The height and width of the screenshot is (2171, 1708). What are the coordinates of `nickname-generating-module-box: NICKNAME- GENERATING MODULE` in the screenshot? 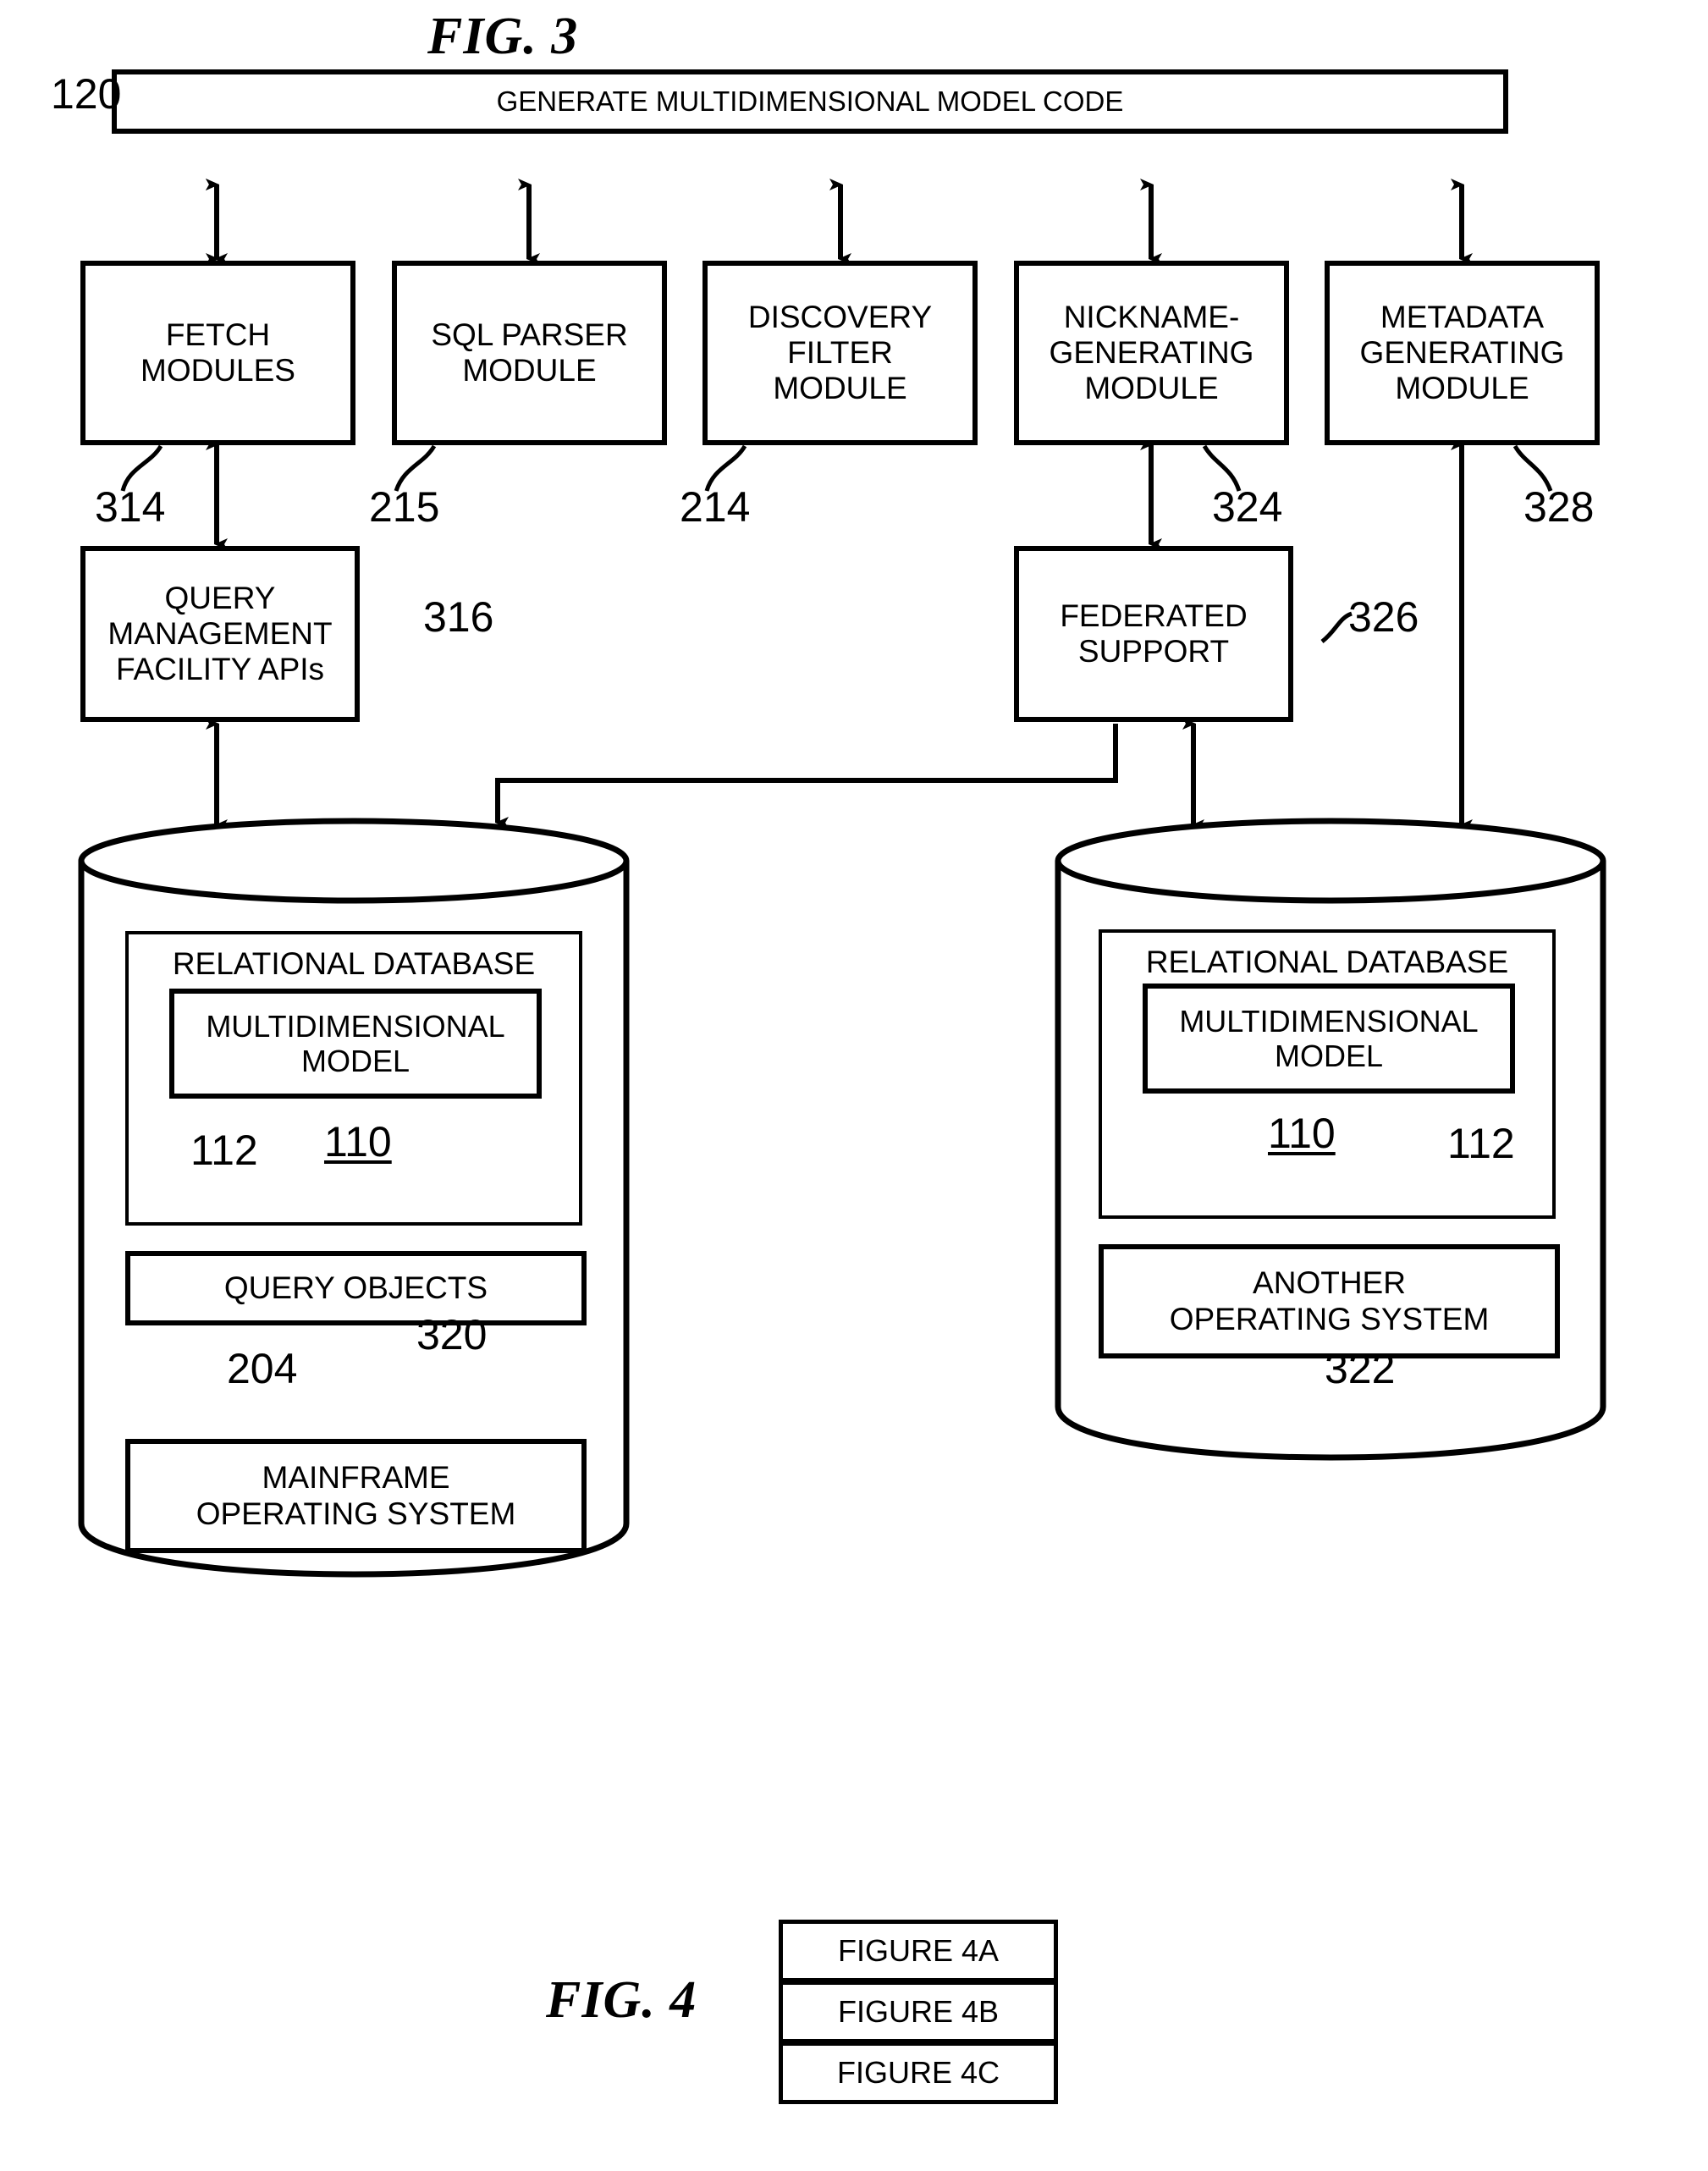 It's located at (1151, 353).